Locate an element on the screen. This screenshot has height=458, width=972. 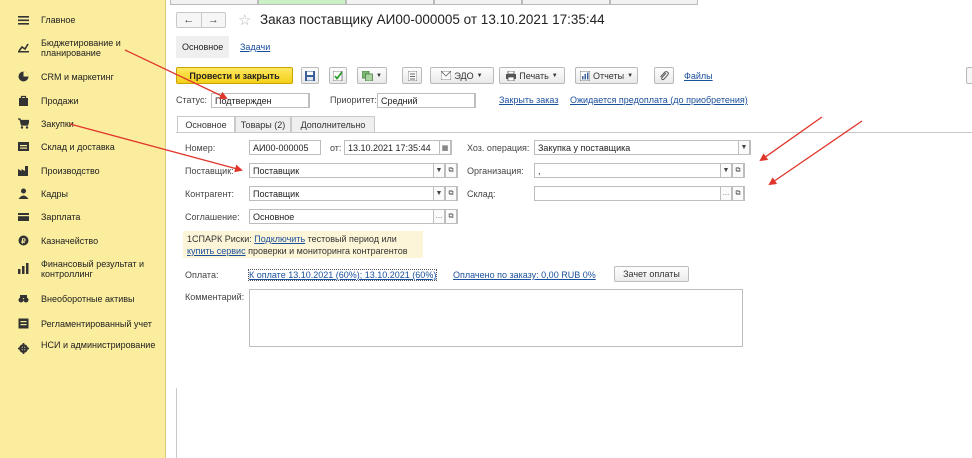
awaiting-prepayment-link: Ожидается предоплата (до приобретения) is located at coordinates (659, 100).